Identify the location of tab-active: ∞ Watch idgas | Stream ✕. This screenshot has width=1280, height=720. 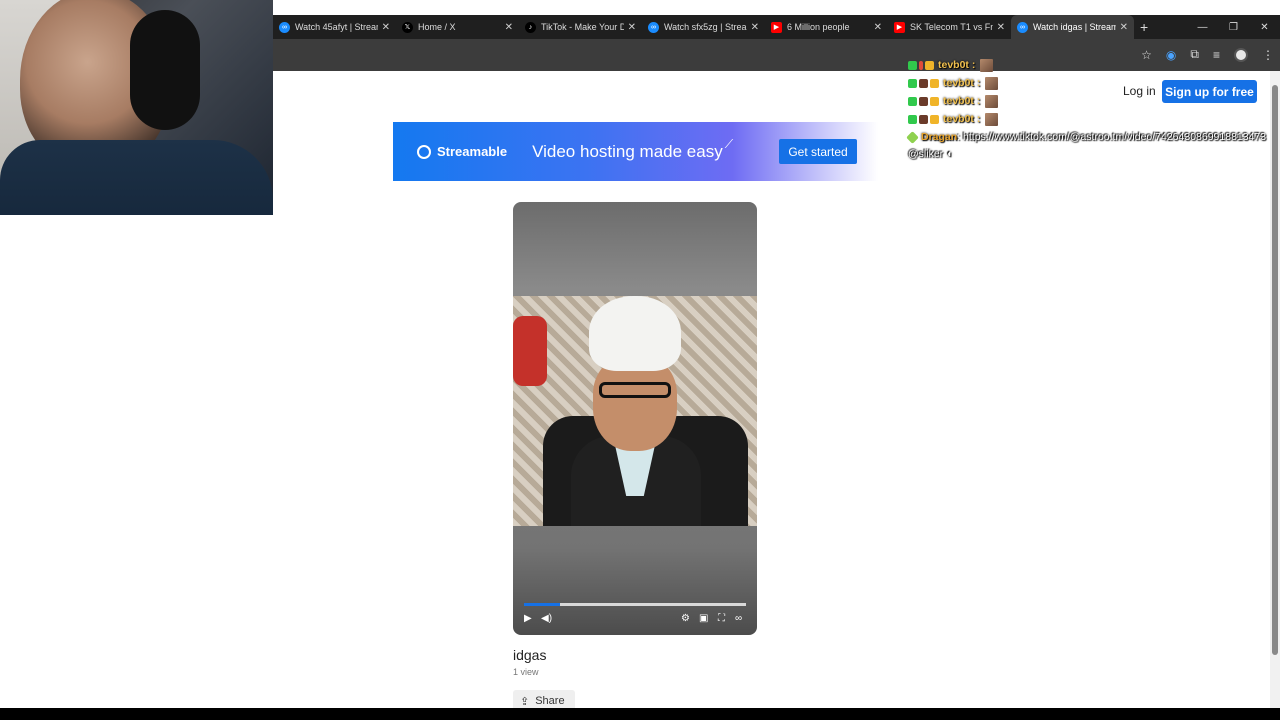
(1072, 27).